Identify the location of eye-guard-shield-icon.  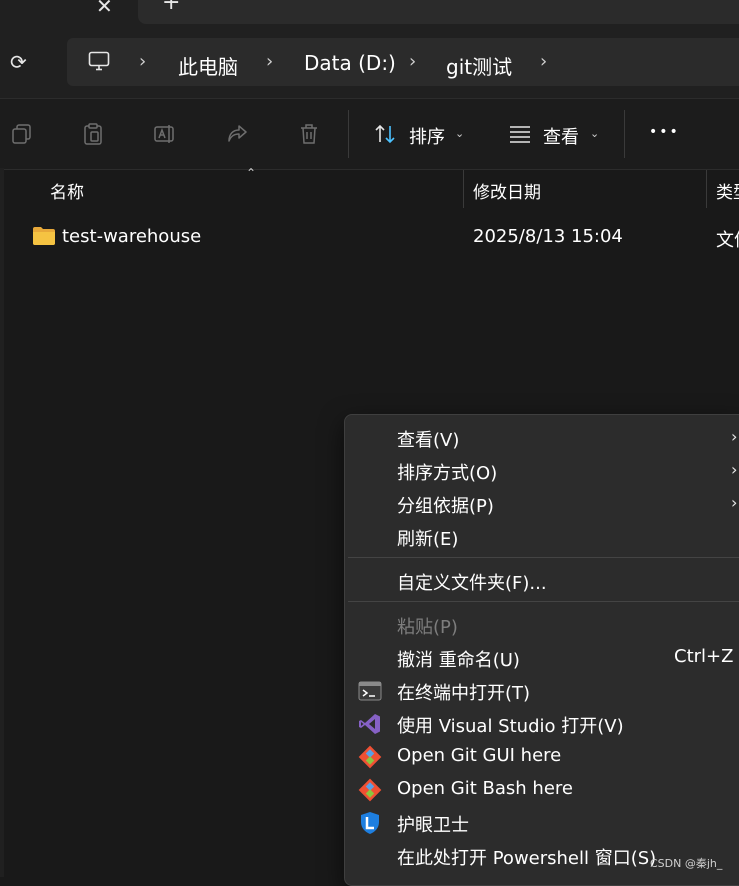
(370, 823).